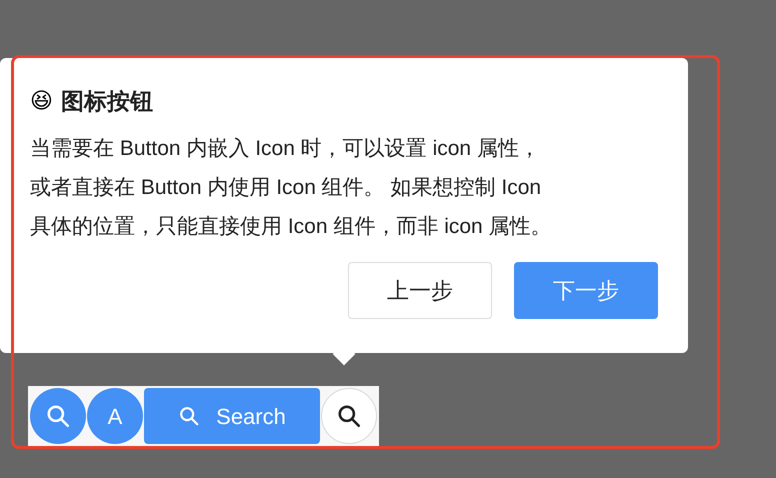 Image resolution: width=776 pixels, height=478 pixels. What do you see at coordinates (232, 416) in the screenshot?
I see `search-button: Search` at bounding box center [232, 416].